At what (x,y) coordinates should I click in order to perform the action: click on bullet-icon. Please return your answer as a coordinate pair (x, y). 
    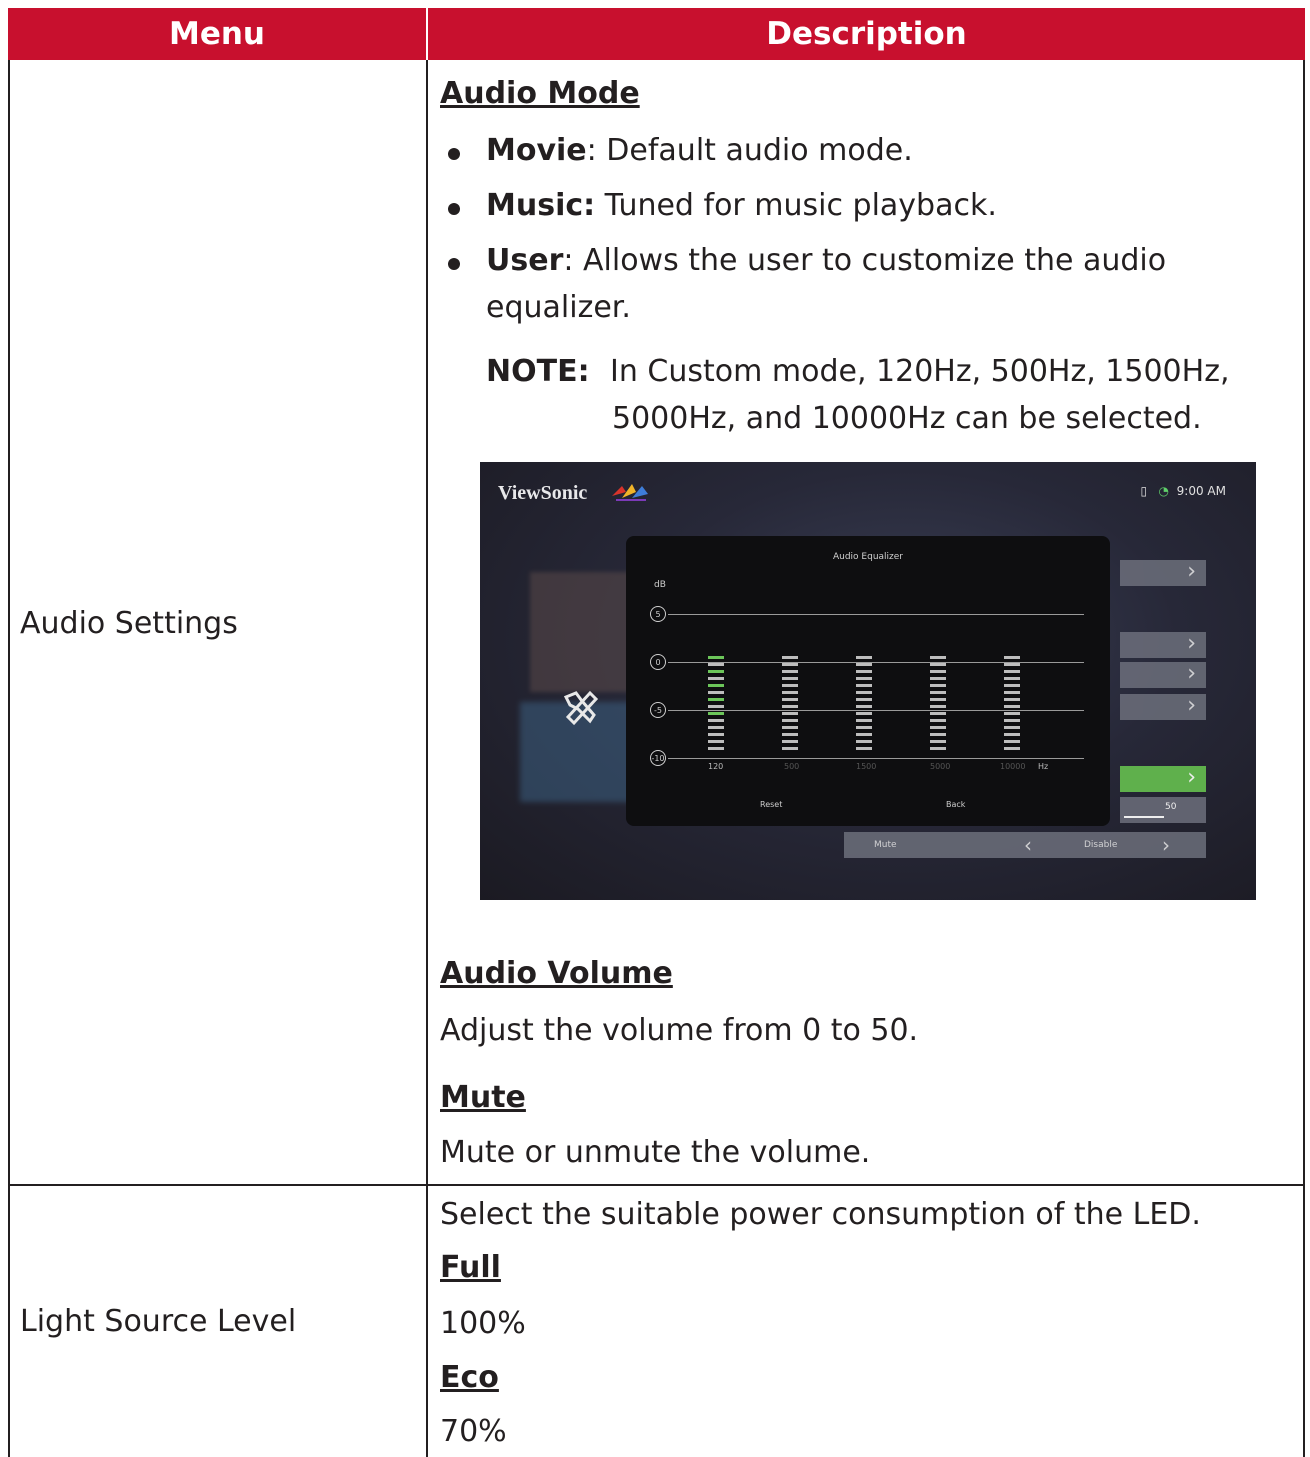
    Looking at the image, I should click on (454, 154).